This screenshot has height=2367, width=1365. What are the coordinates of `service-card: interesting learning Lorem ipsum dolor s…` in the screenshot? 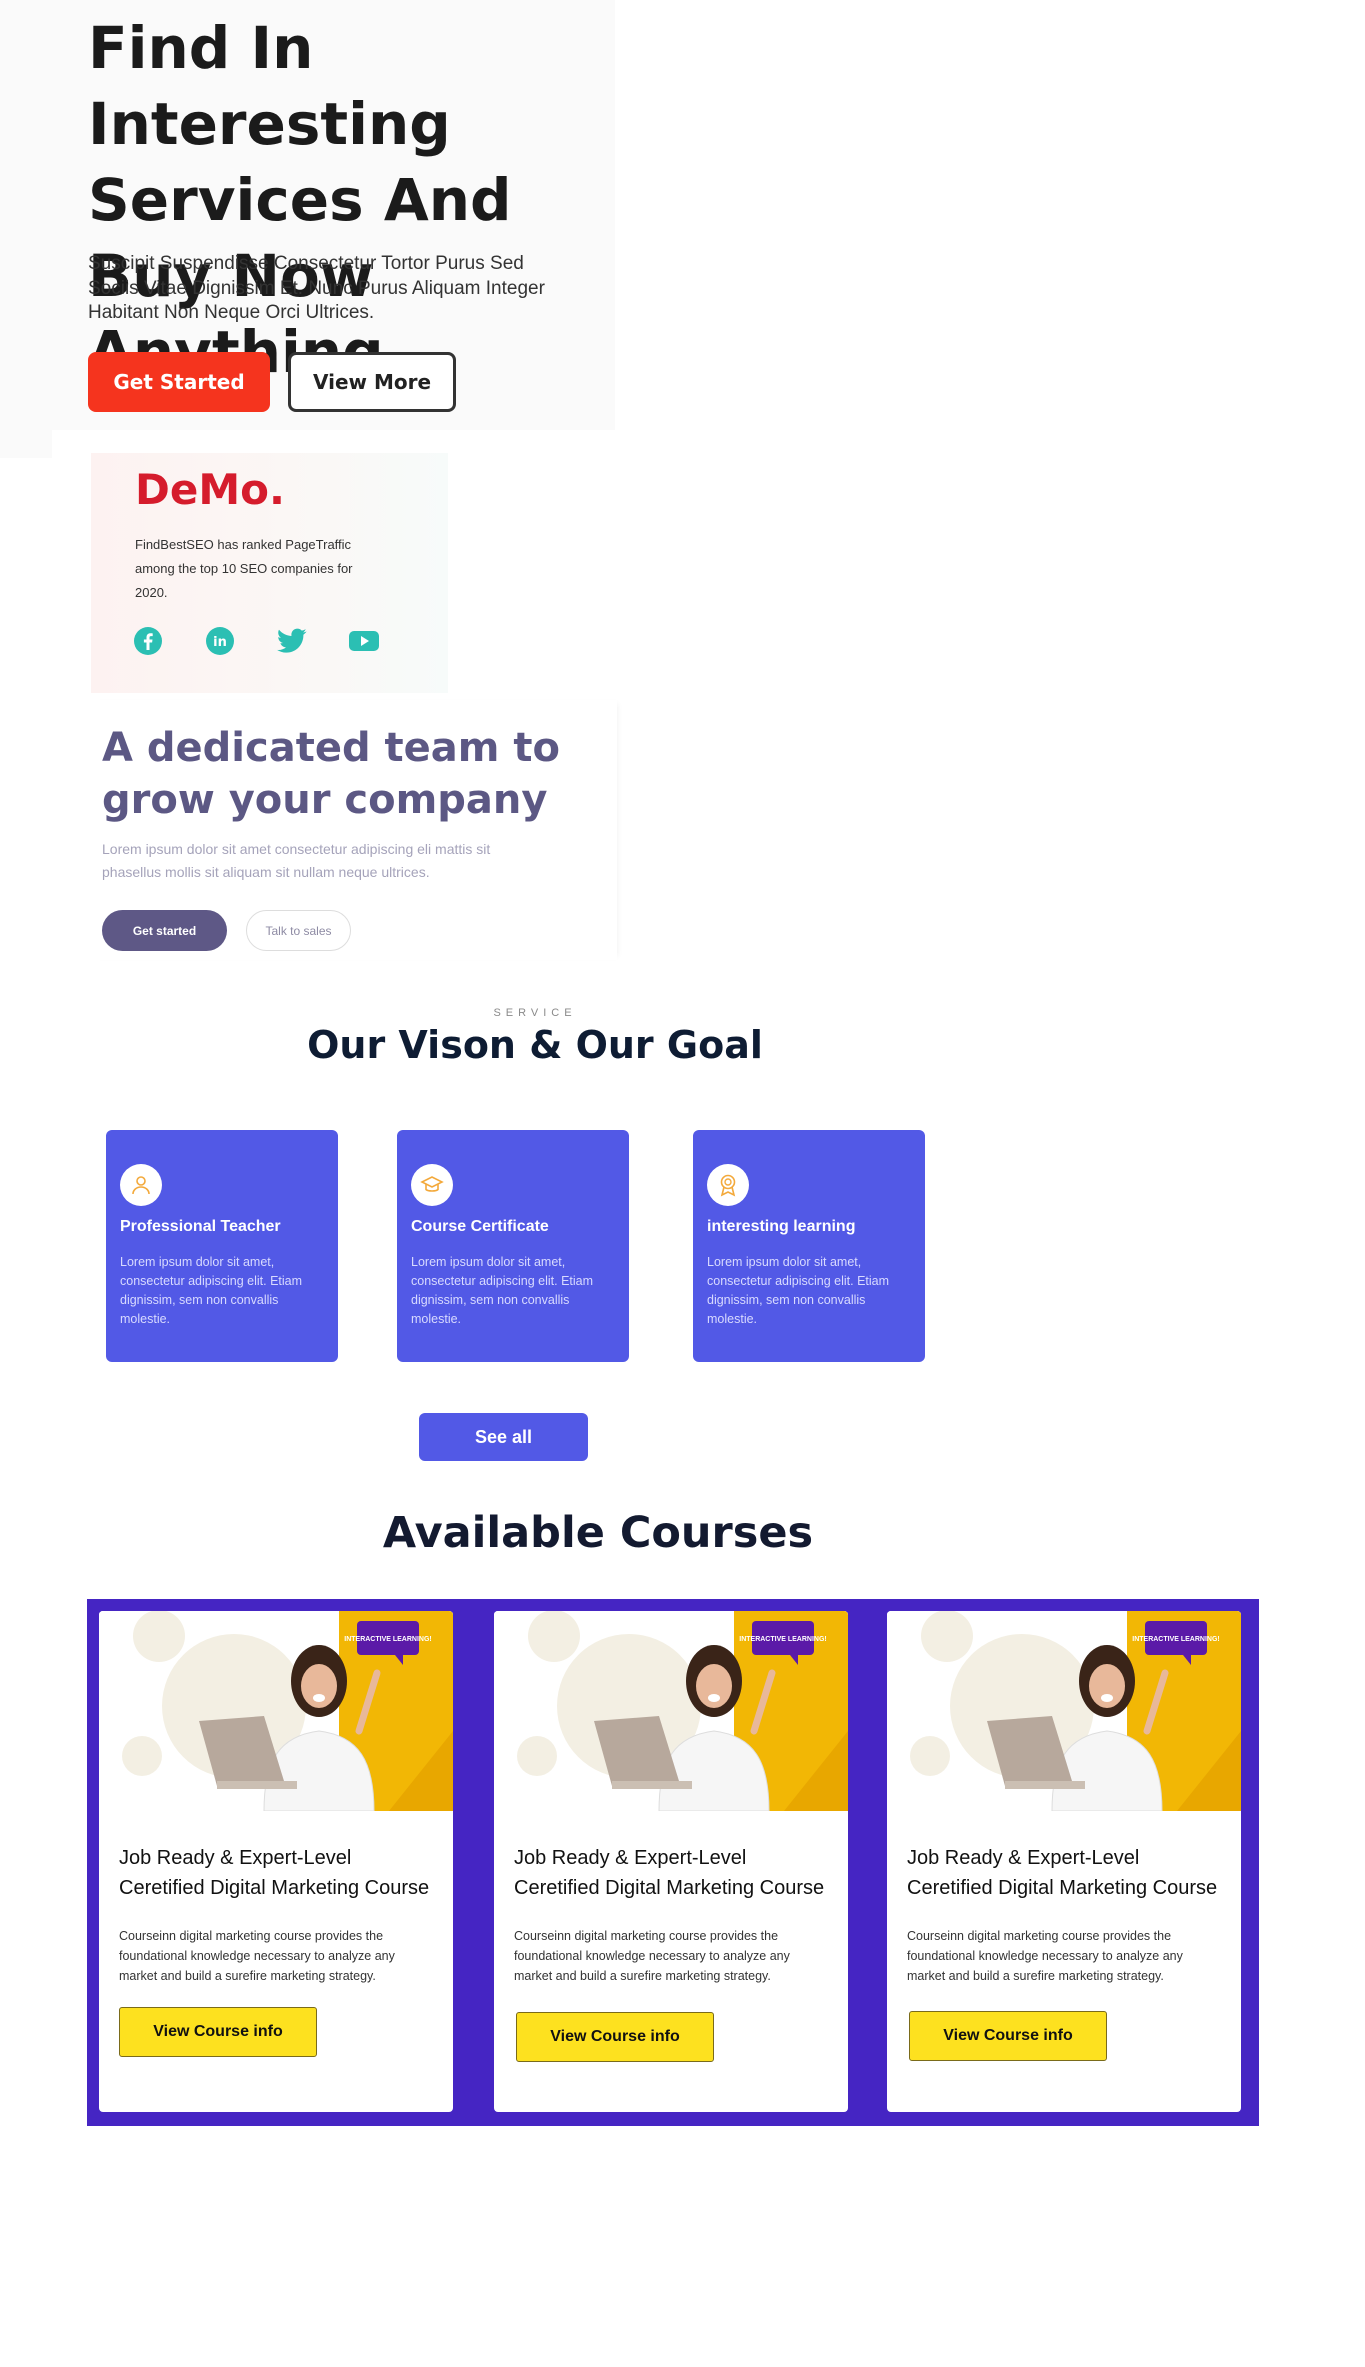 It's located at (809, 1246).